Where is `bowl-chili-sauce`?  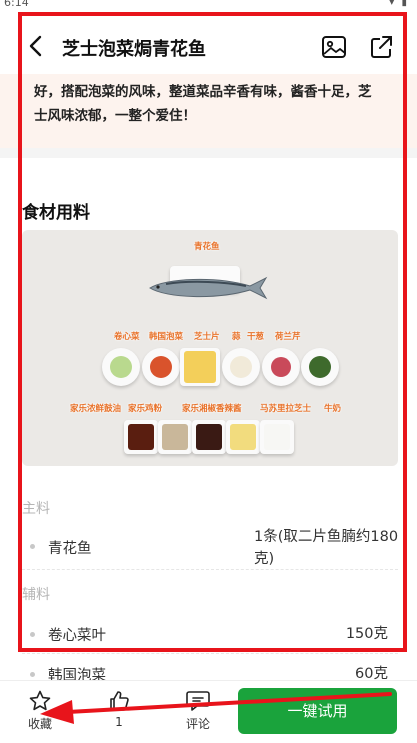
bowl-chili-sauce is located at coordinates (209, 437).